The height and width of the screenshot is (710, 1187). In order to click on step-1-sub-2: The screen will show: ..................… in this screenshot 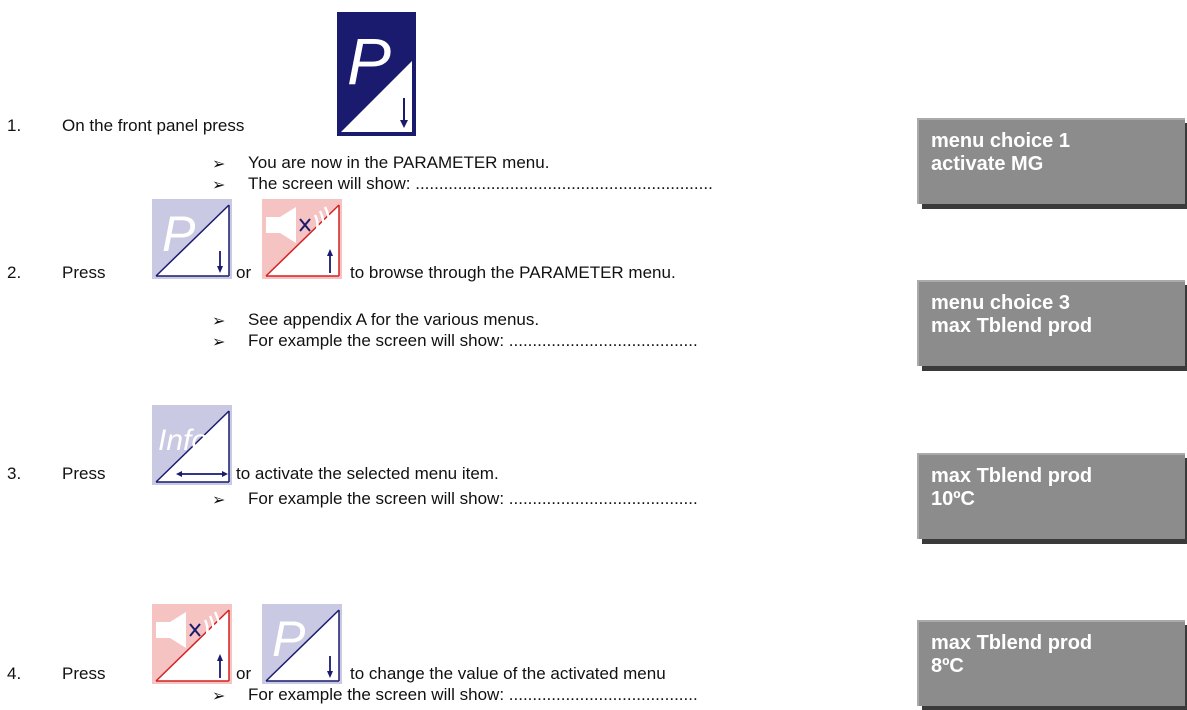, I will do `click(480, 183)`.